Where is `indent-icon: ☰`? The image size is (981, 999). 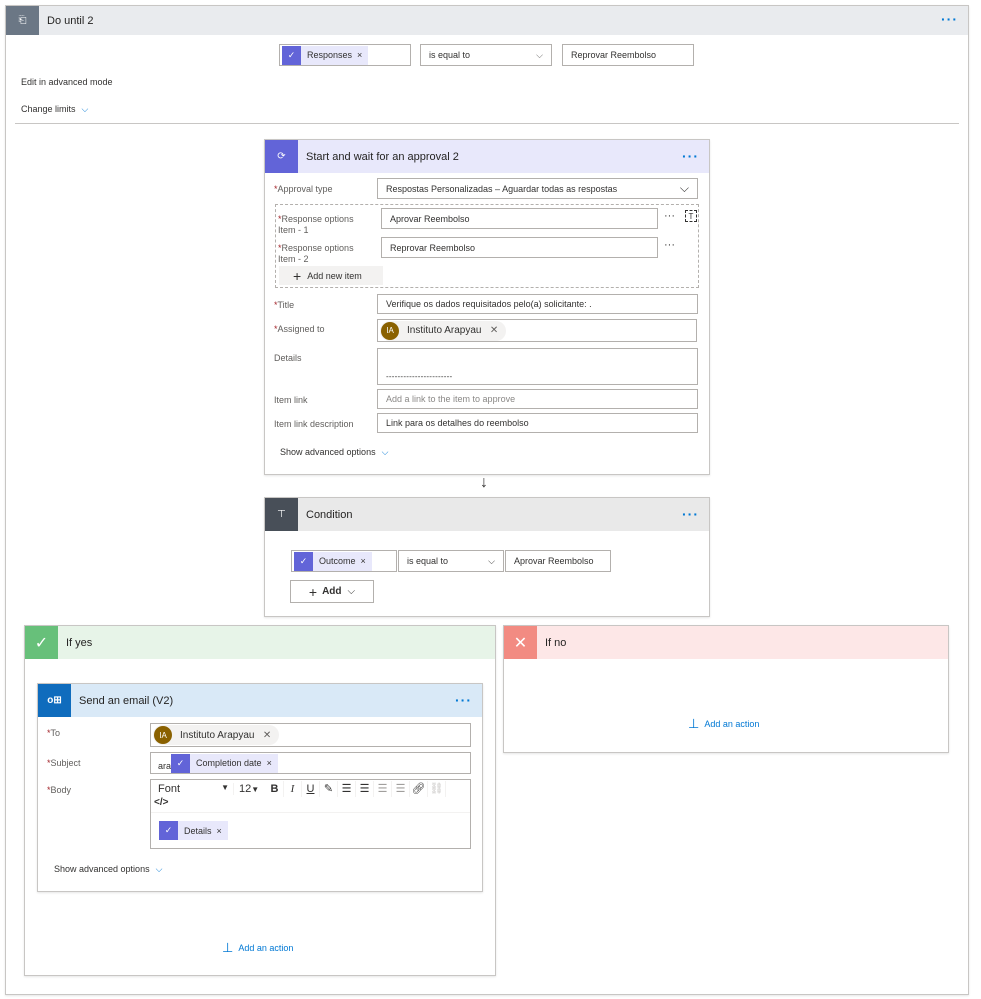
indent-icon: ☰ is located at coordinates (401, 788).